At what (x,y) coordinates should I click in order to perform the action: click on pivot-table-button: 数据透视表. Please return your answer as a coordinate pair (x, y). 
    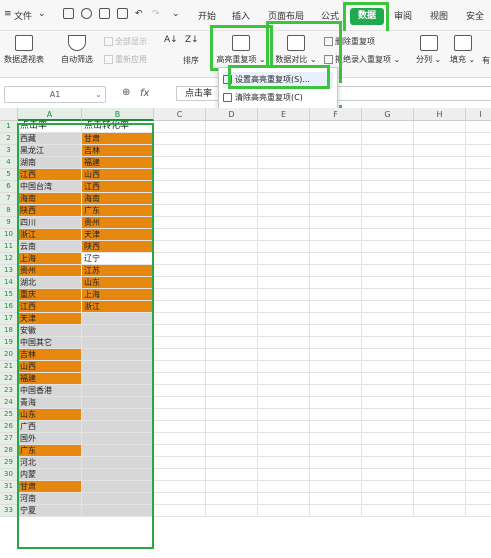
    Looking at the image, I should click on (24, 50).